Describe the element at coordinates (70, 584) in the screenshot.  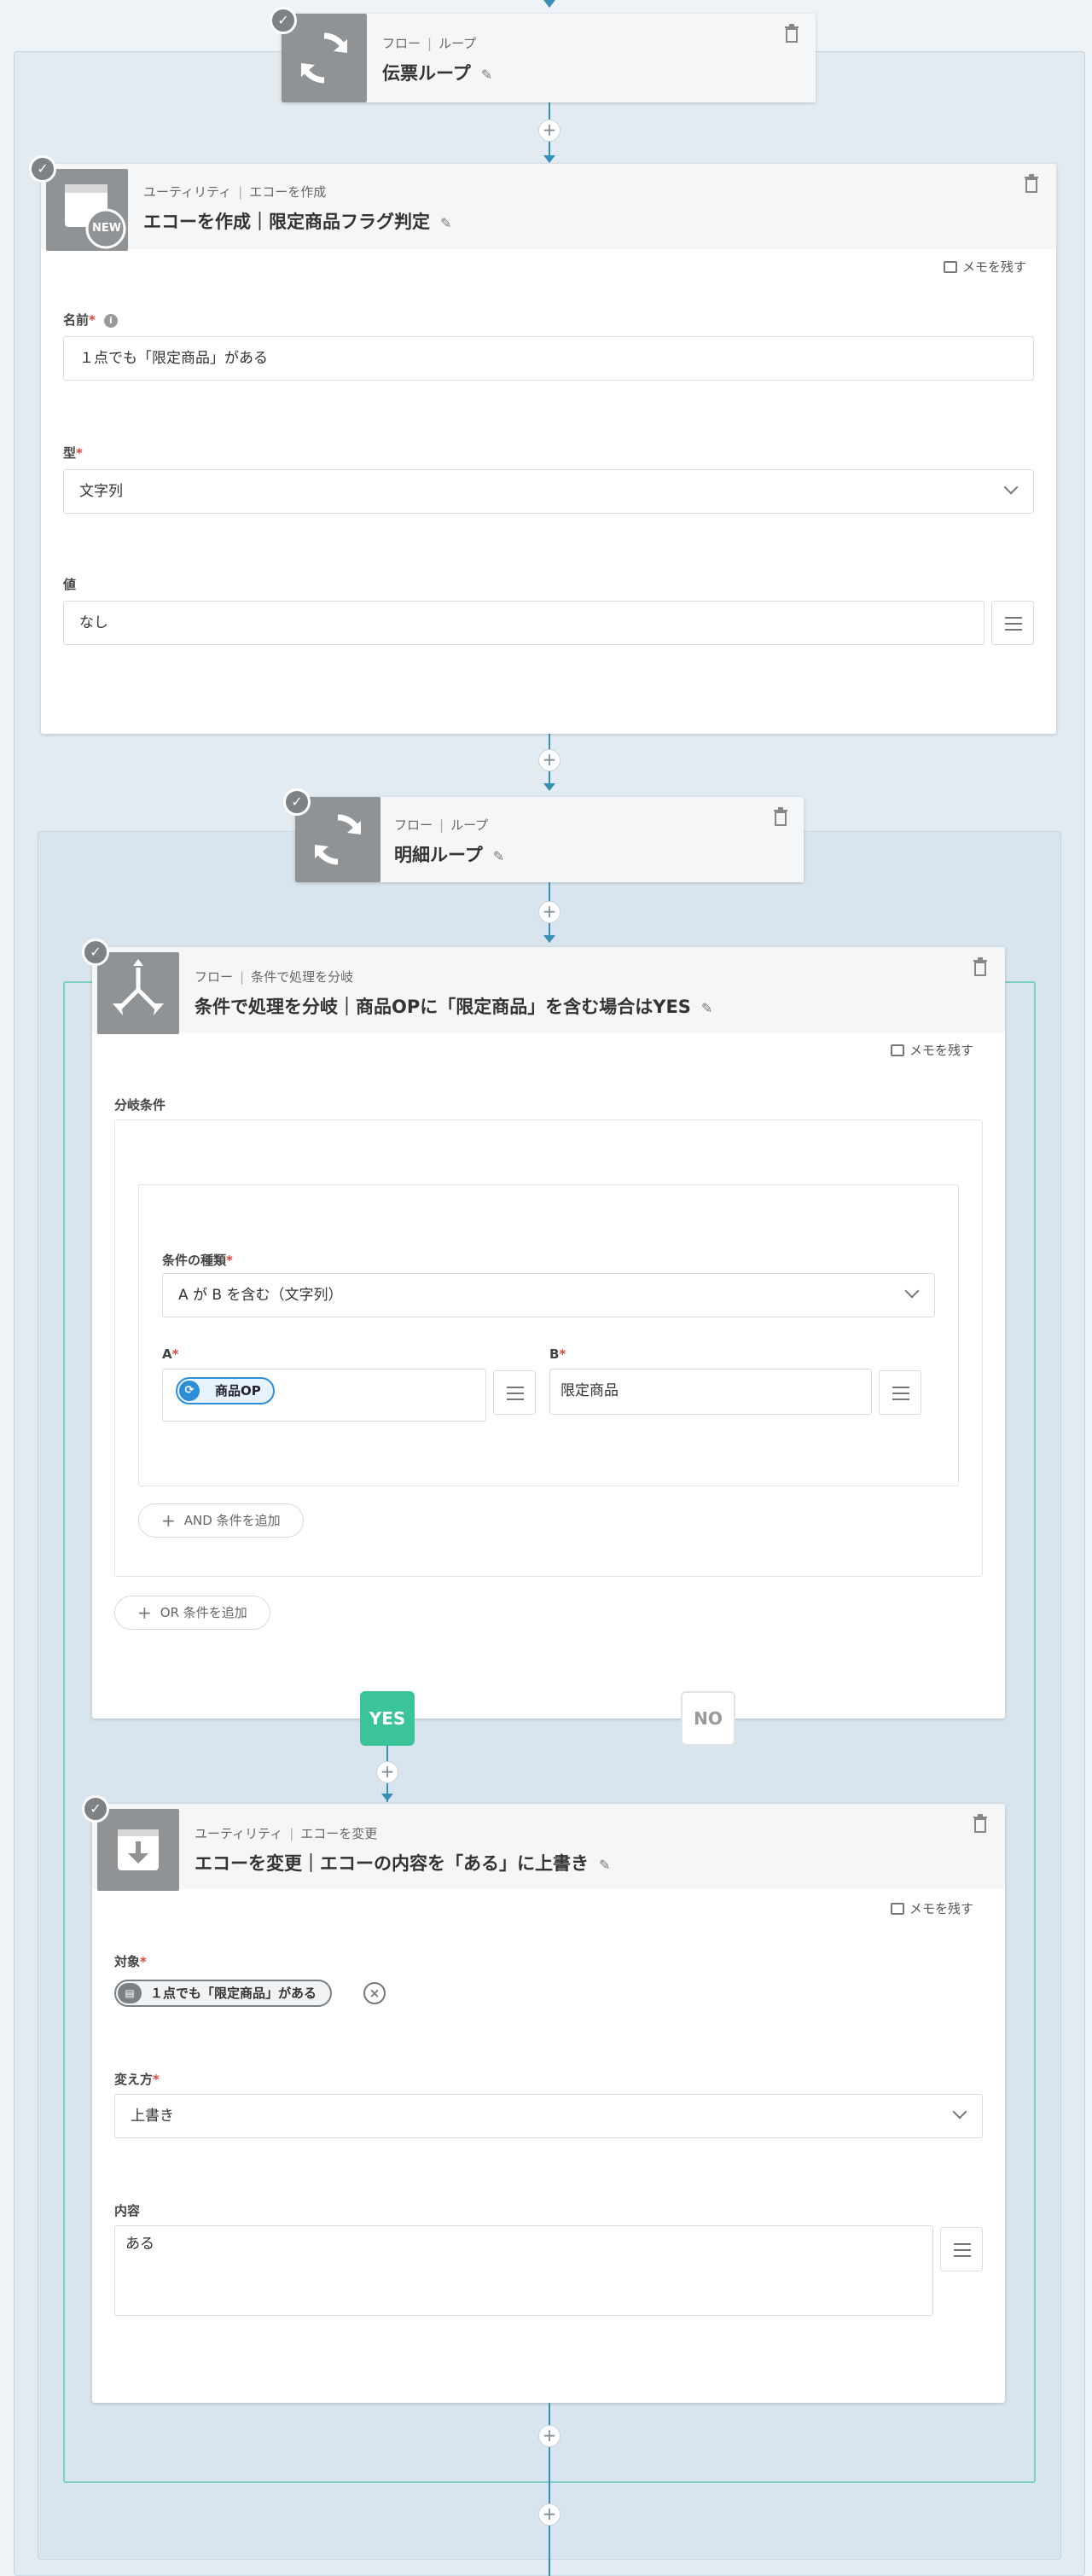
I see `value-label: 値` at that location.